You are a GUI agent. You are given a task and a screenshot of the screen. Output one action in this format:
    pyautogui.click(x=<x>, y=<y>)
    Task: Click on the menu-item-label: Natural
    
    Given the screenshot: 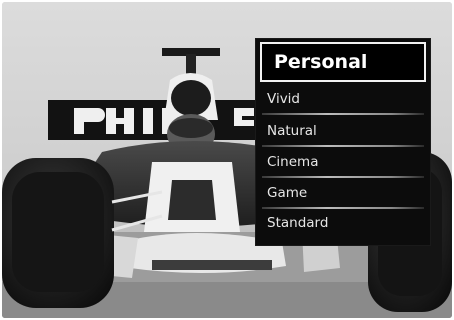 What is the action you would take?
    pyautogui.click(x=292, y=131)
    